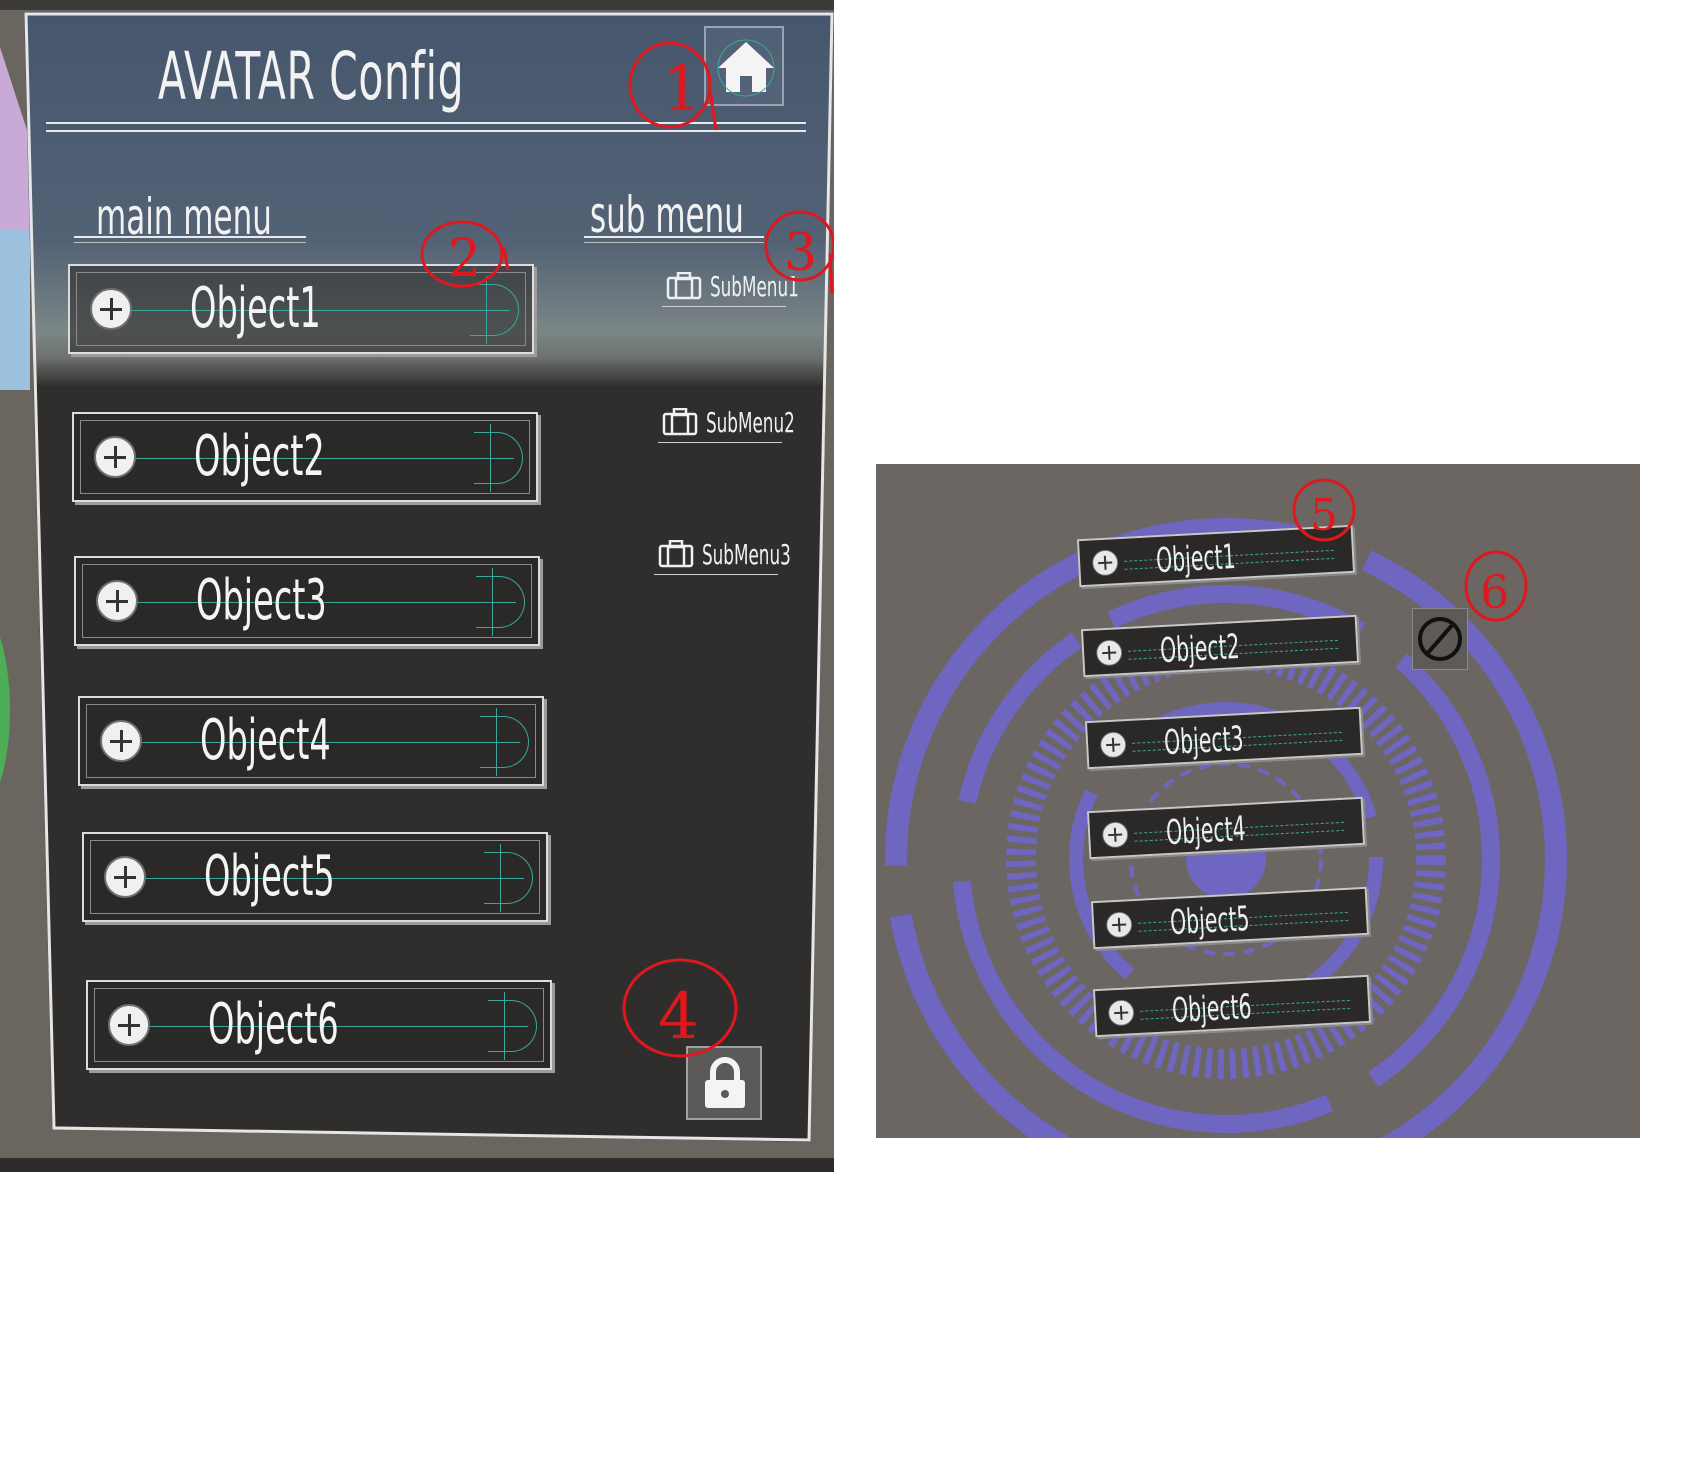 Image resolution: width=1704 pixels, height=1468 pixels. I want to click on title-underline-secondary, so click(426, 131).